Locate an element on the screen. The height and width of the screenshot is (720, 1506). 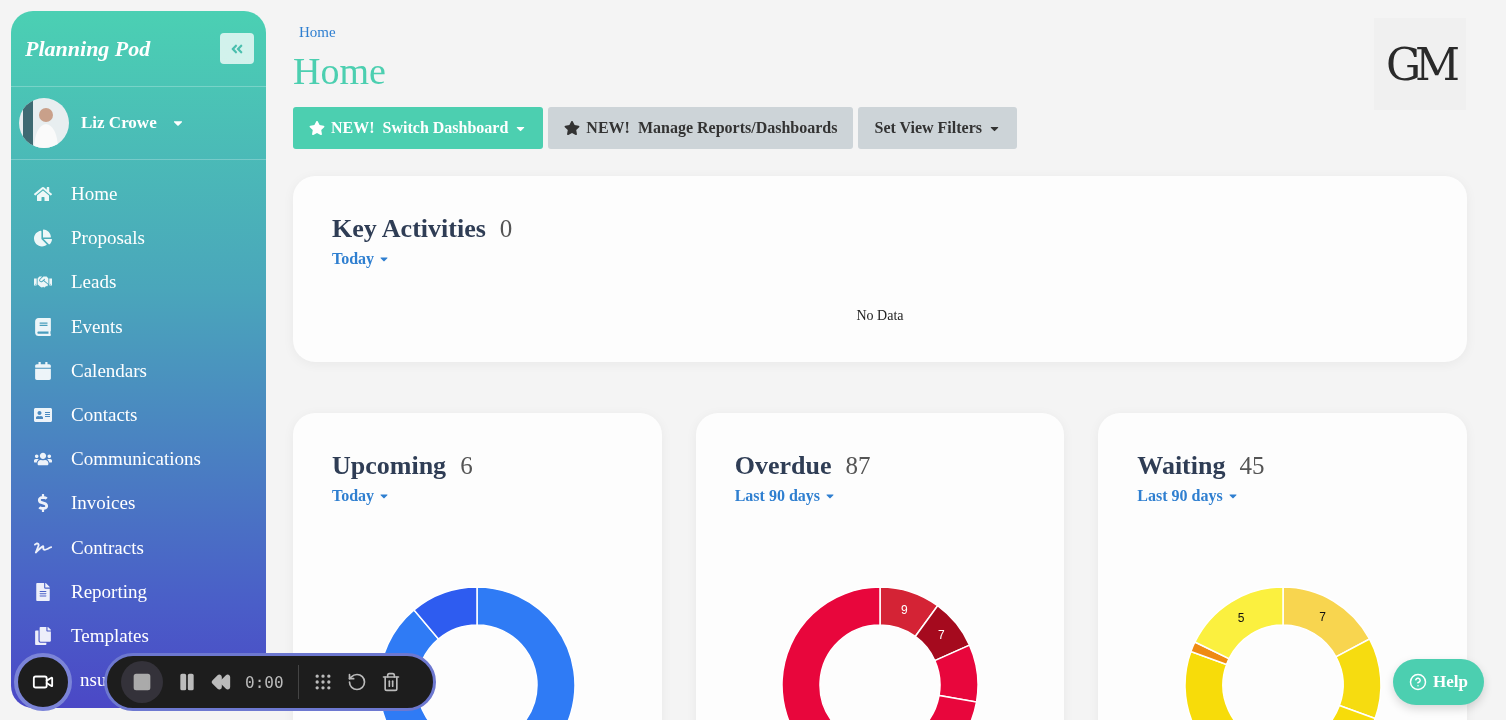
stop-button is located at coordinates (142, 682).